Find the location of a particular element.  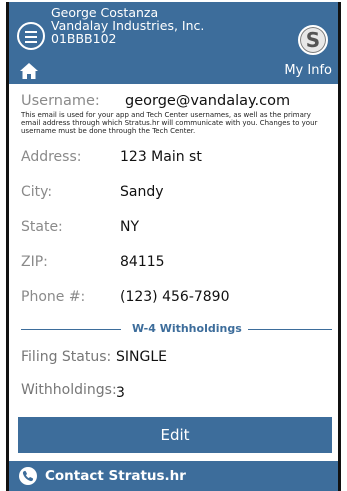

page-title: My Info is located at coordinates (308, 70).